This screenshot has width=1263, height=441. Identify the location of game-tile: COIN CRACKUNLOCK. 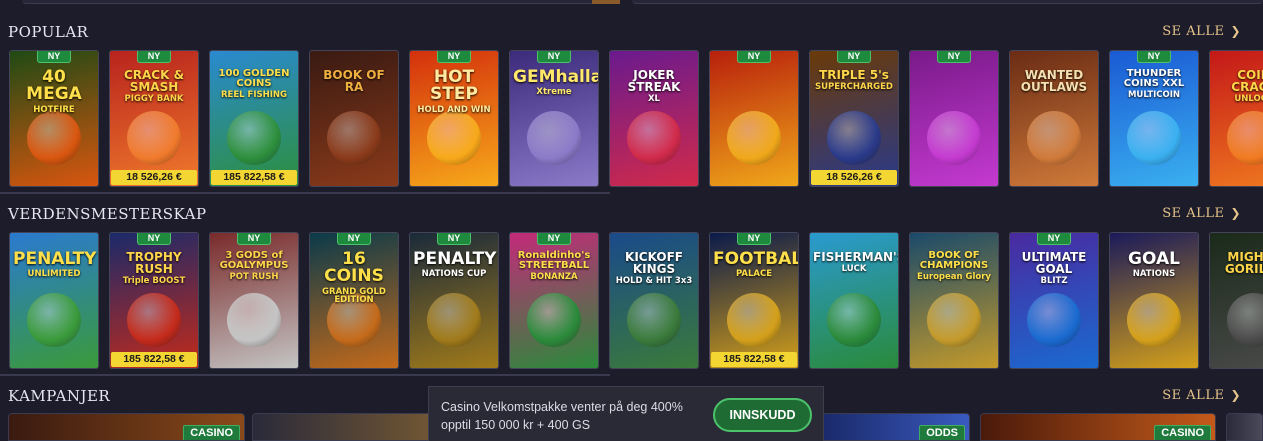
(1236, 118).